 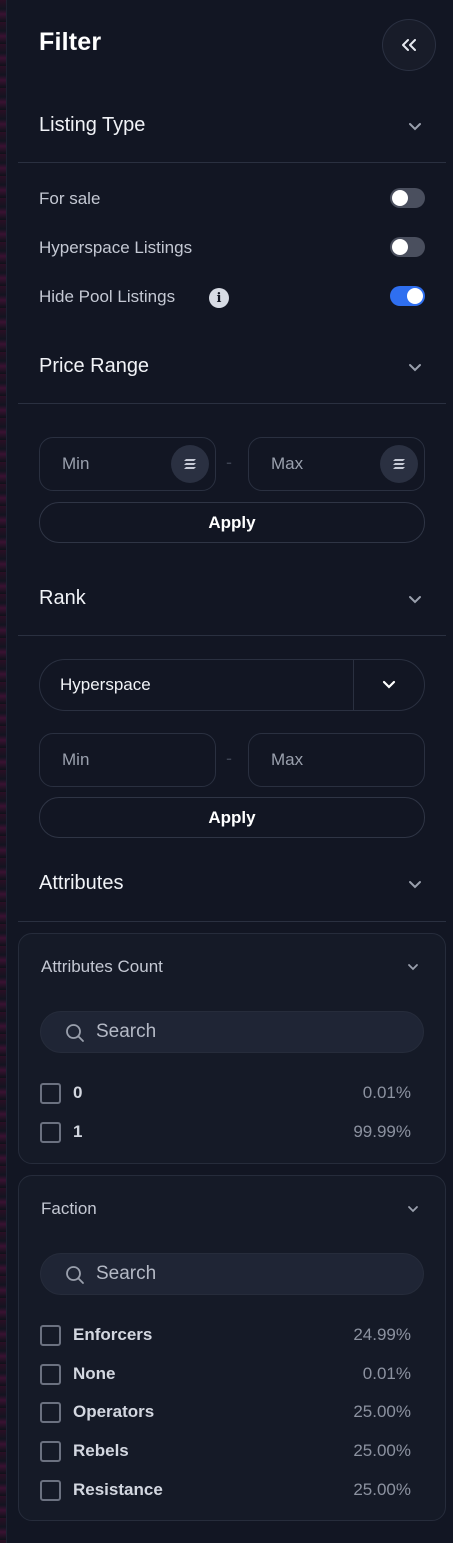 I want to click on info-icon: i, so click(x=219, y=298).